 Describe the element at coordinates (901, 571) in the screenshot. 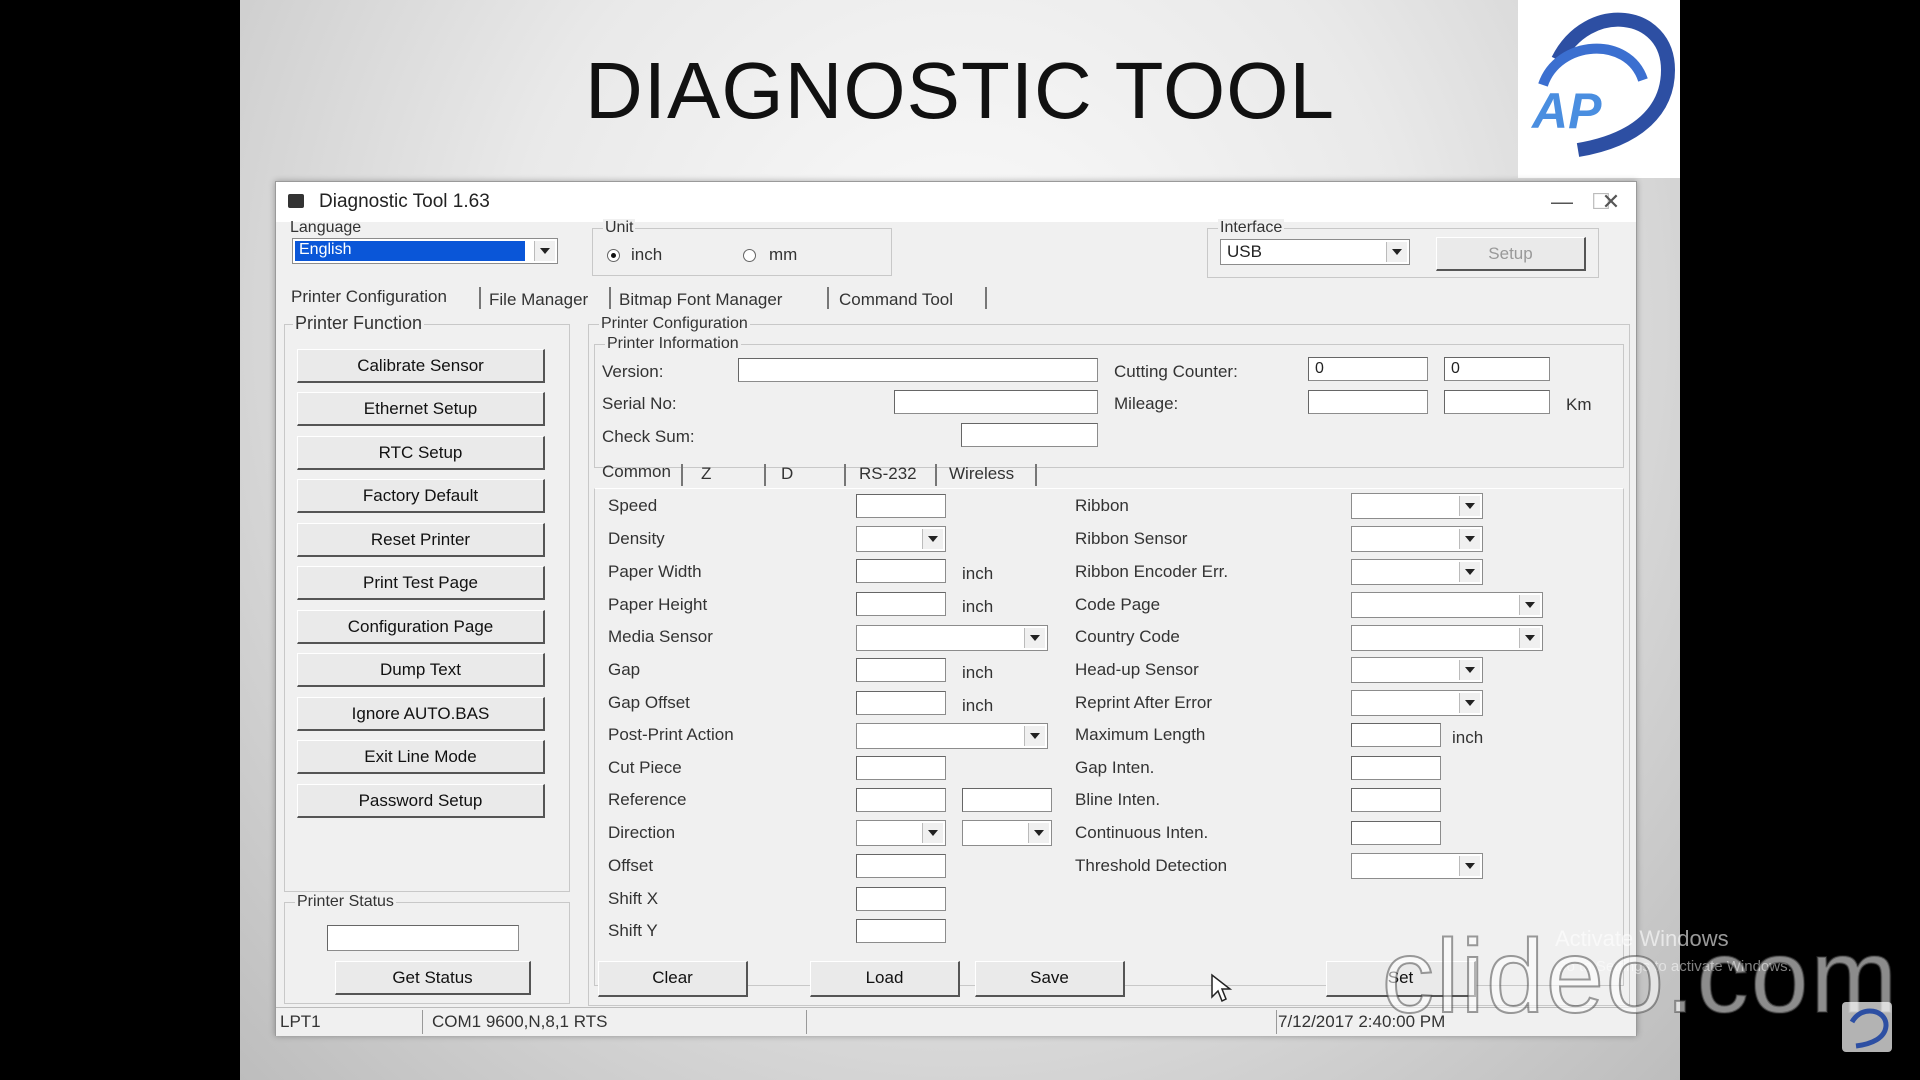

I see `paper-width-field` at that location.